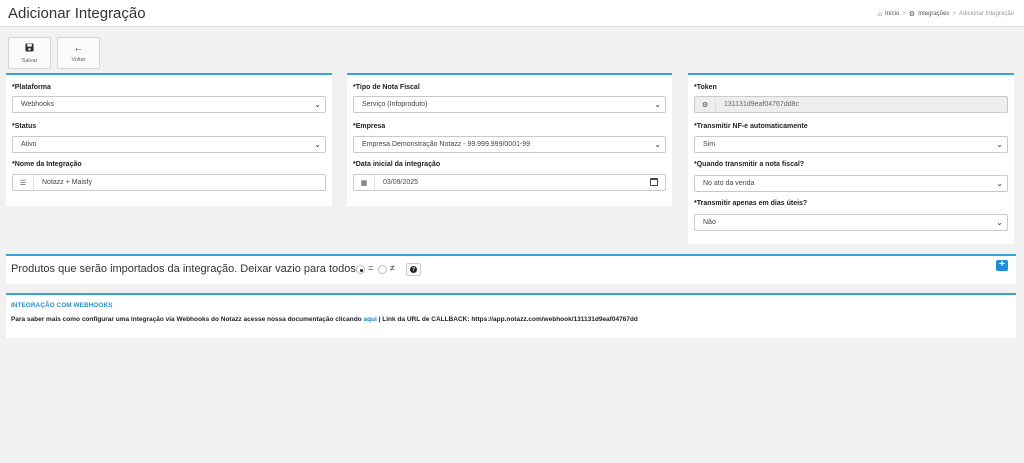 The image size is (1024, 463). What do you see at coordinates (169, 104) in the screenshot?
I see `plataforma-select: Webhooks ⌄` at bounding box center [169, 104].